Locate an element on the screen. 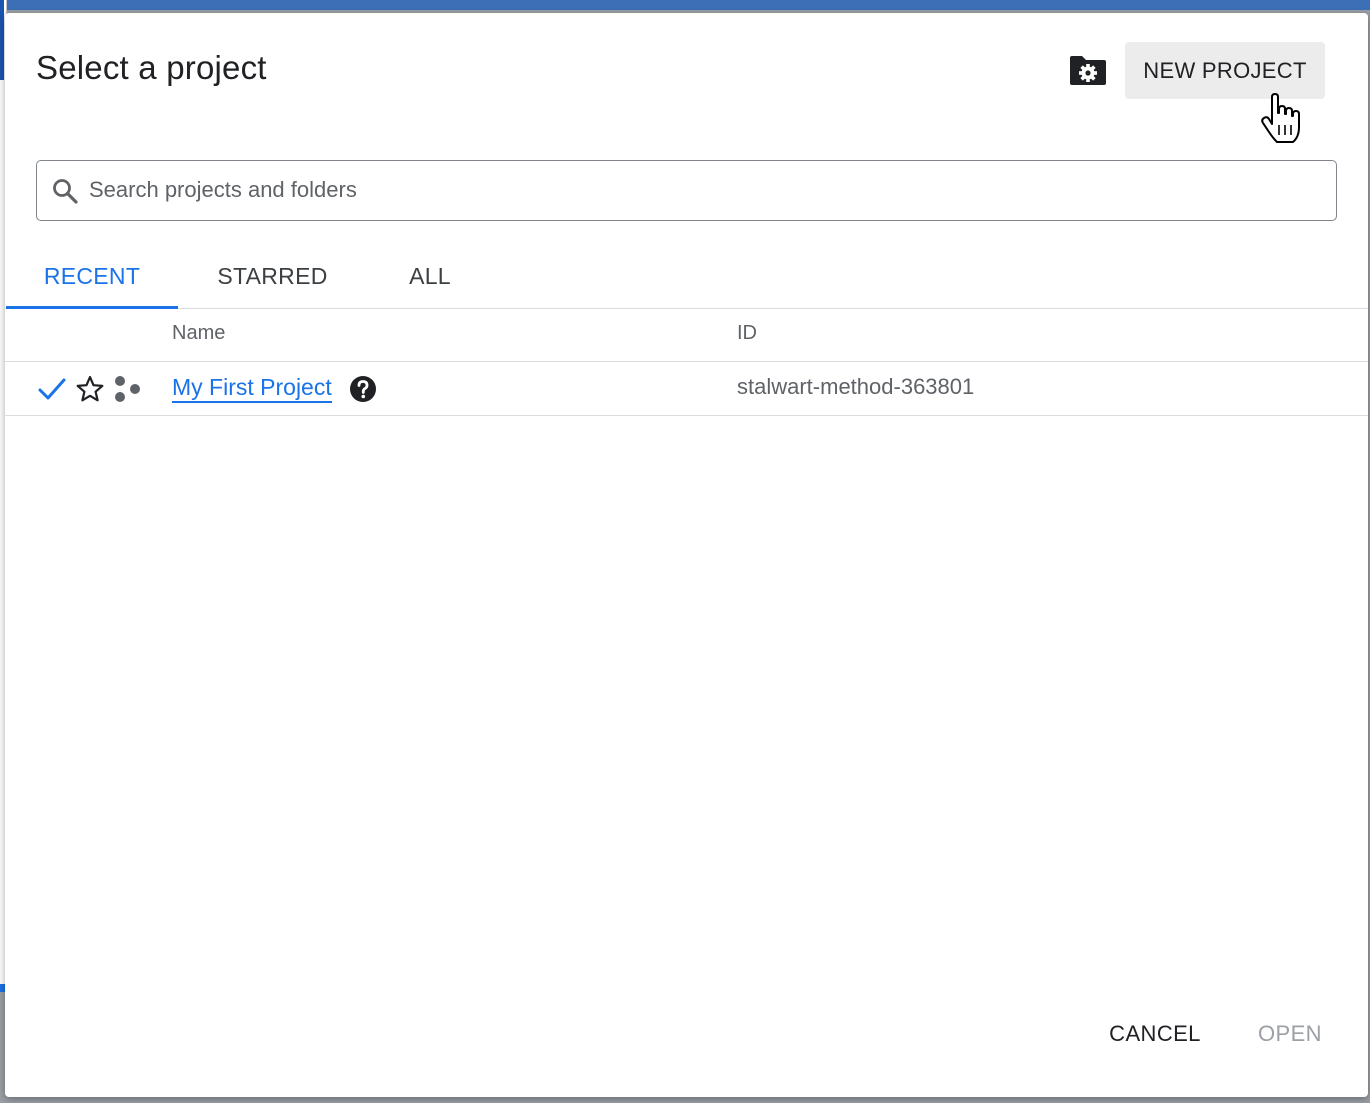  new-project-button: NEW PROJECT is located at coordinates (1225, 70).